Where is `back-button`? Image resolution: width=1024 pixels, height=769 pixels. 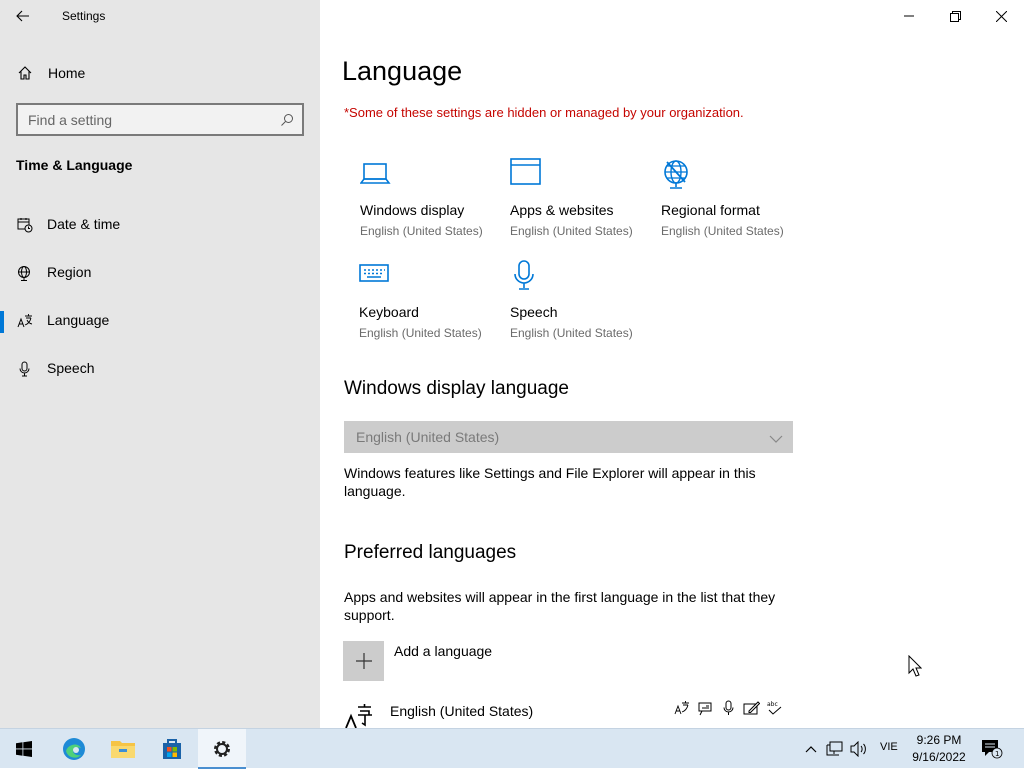
back-button is located at coordinates (23, 16).